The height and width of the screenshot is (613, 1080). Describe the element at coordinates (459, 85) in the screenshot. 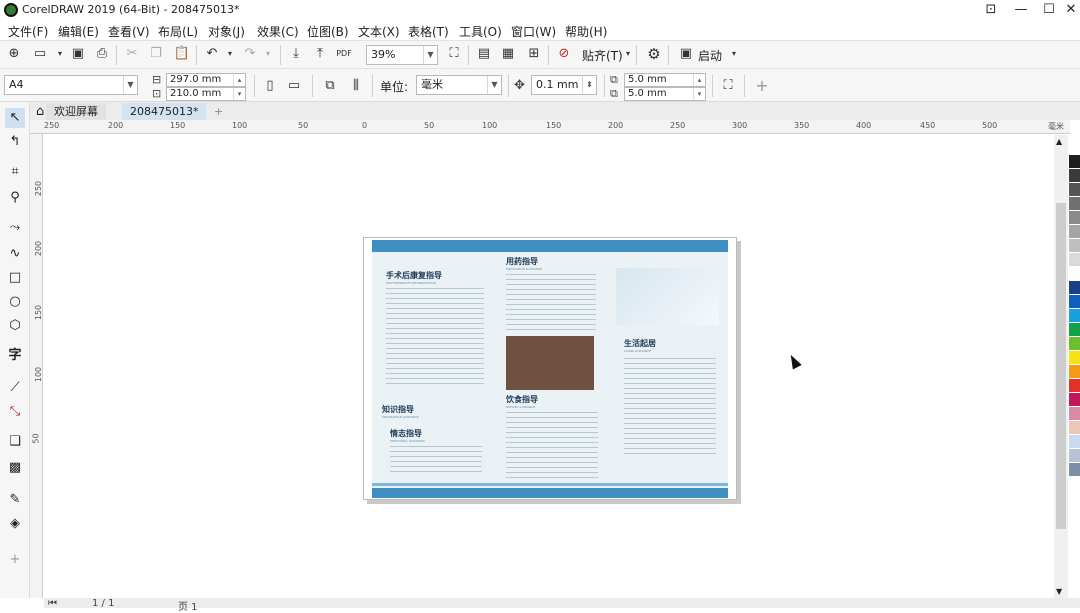

I see `units-select: 毫米 ▼` at that location.